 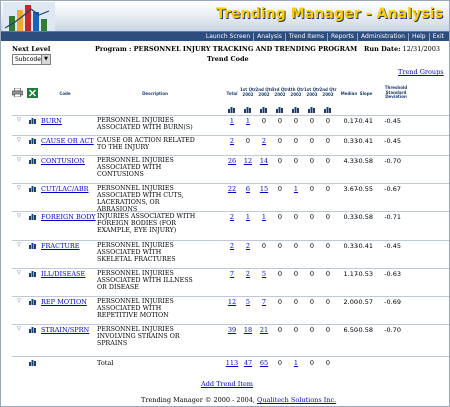 What do you see at coordinates (232, 161) in the screenshot?
I see `cell-total: 26` at bounding box center [232, 161].